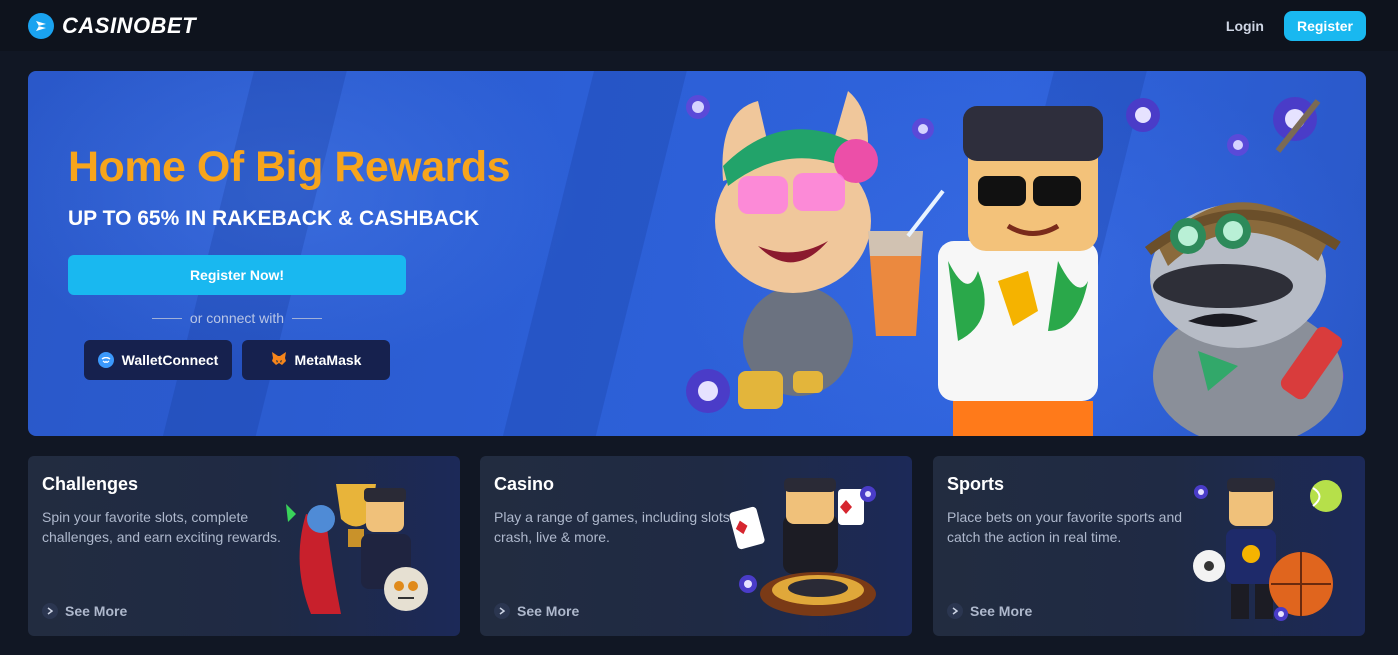  I want to click on register-now-button: Register Now!, so click(237, 275).